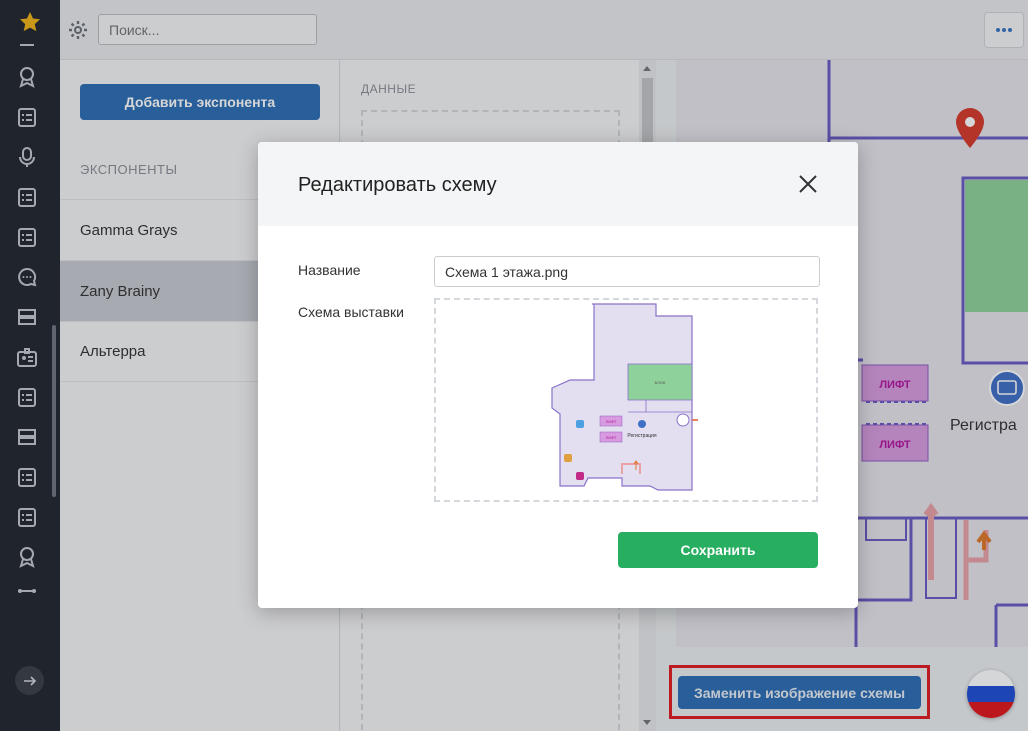 Image resolution: width=1028 pixels, height=731 pixels. I want to click on scheme-thumbnail: БЛОК ЛИФТ ЛИФТ Регистрация, so click(624, 397).